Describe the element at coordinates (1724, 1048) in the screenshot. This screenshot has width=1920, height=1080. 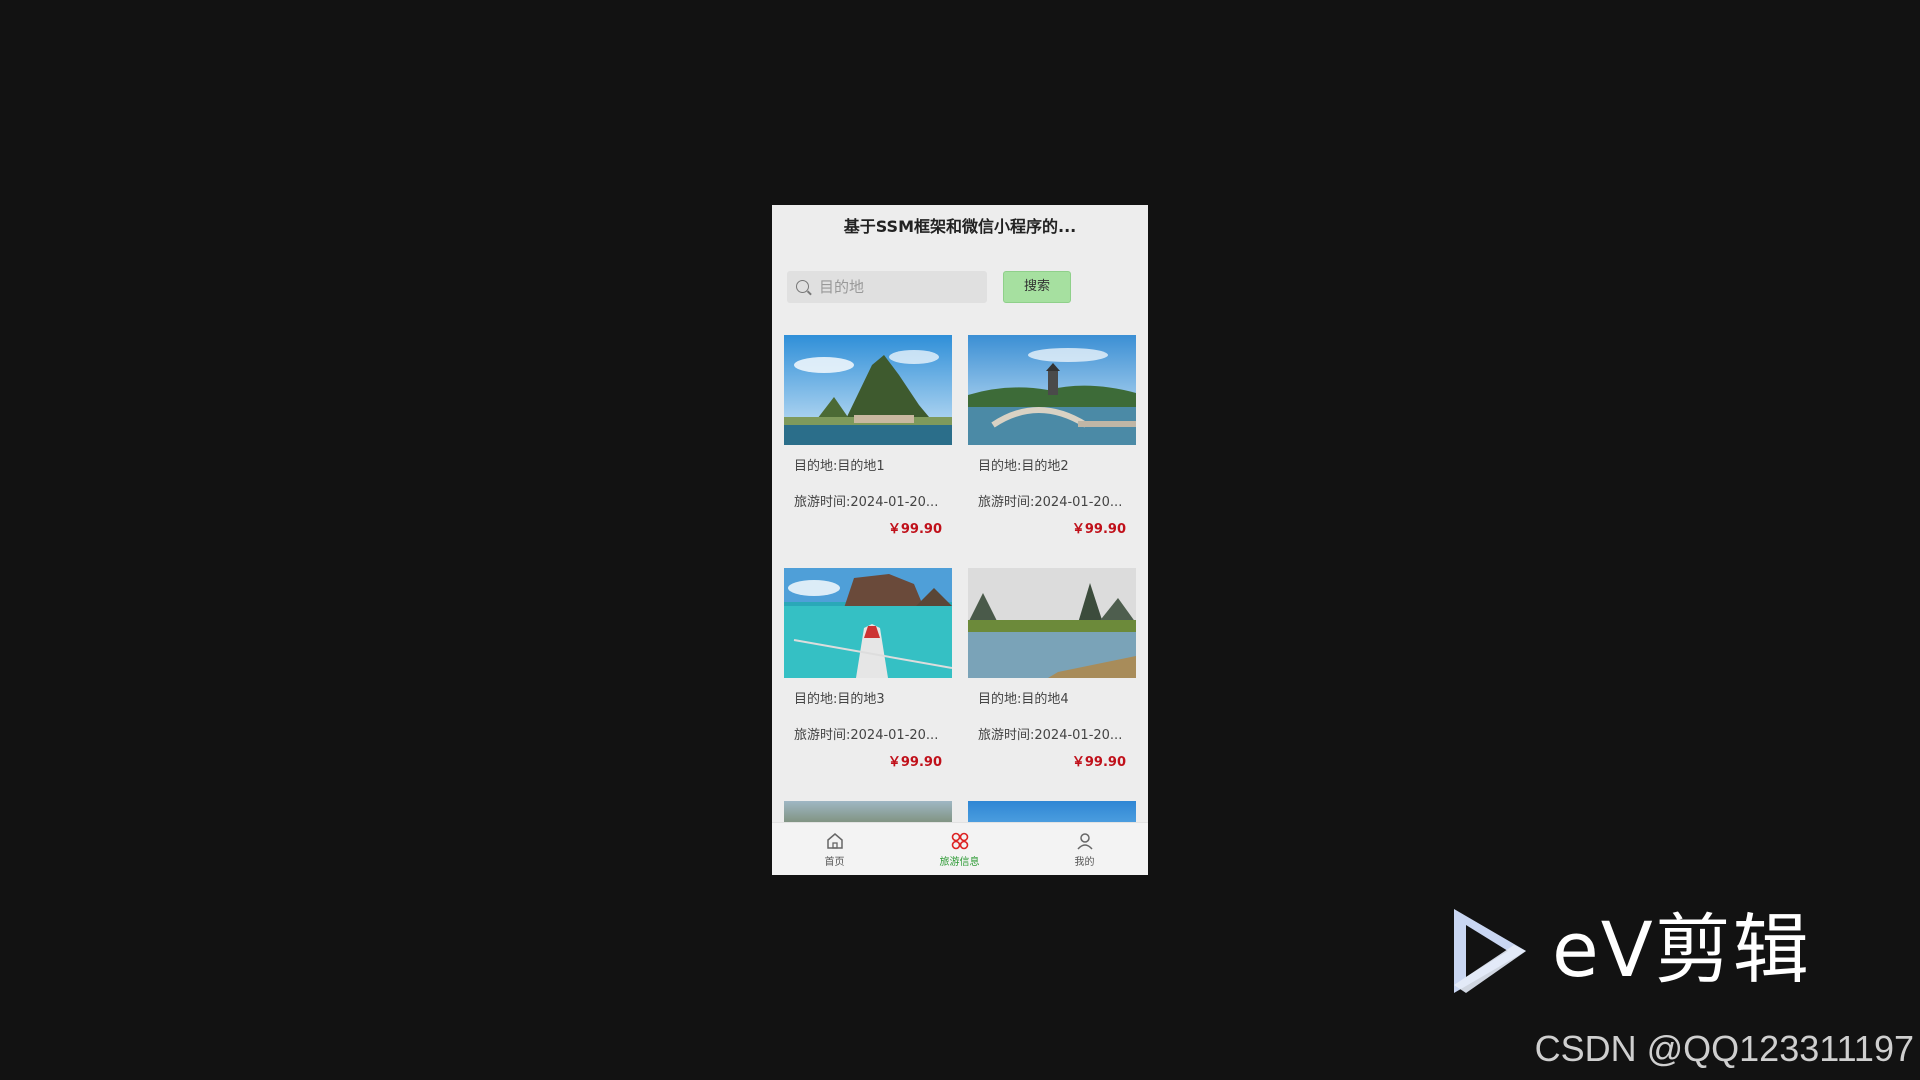
I see `csdn-watermark: CSDN @QQ123311197` at that location.